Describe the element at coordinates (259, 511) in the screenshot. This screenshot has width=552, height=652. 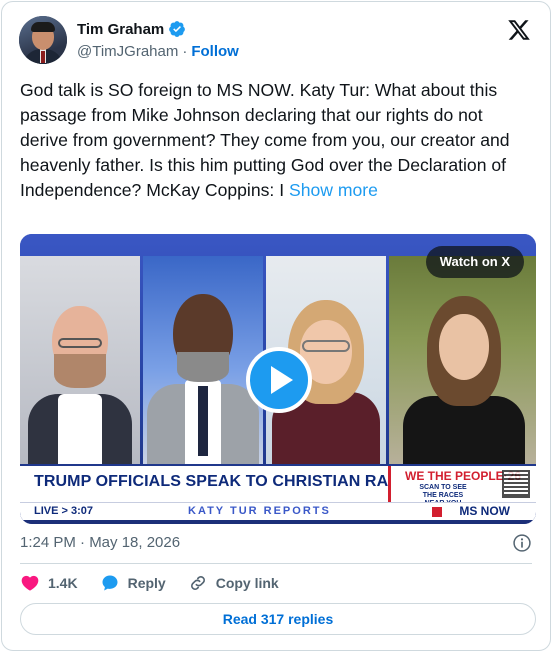
I see `show-name: KATY TUR REPORTS` at that location.